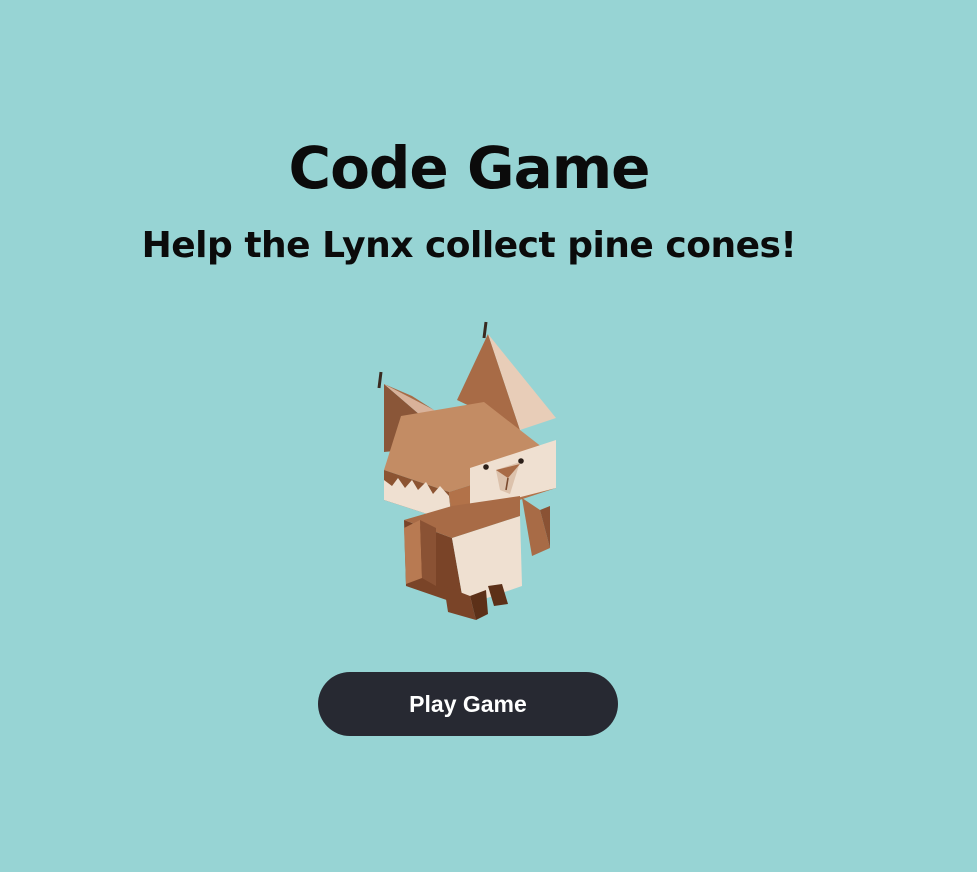 This screenshot has width=977, height=872. I want to click on page-title: Code Game, so click(469, 168).